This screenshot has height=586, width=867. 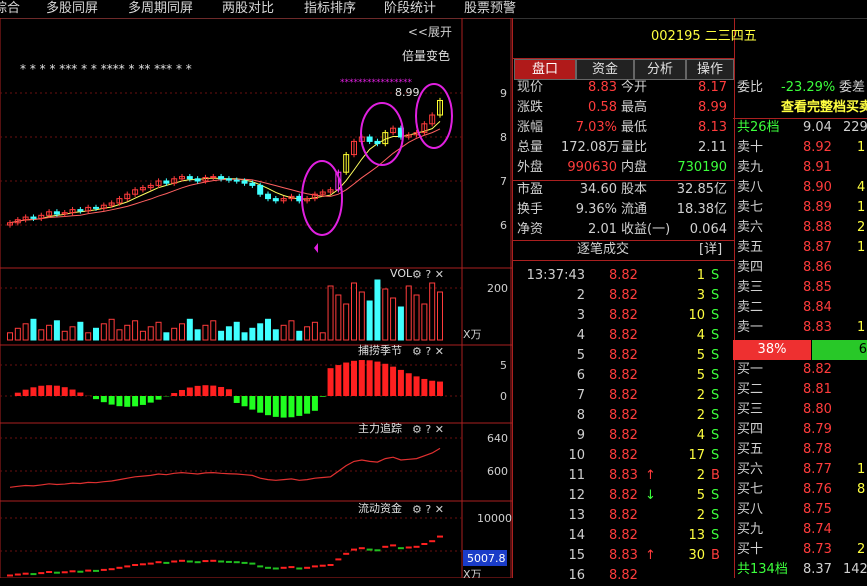 I want to click on sell-level-label: 卖五, so click(x=750, y=248).